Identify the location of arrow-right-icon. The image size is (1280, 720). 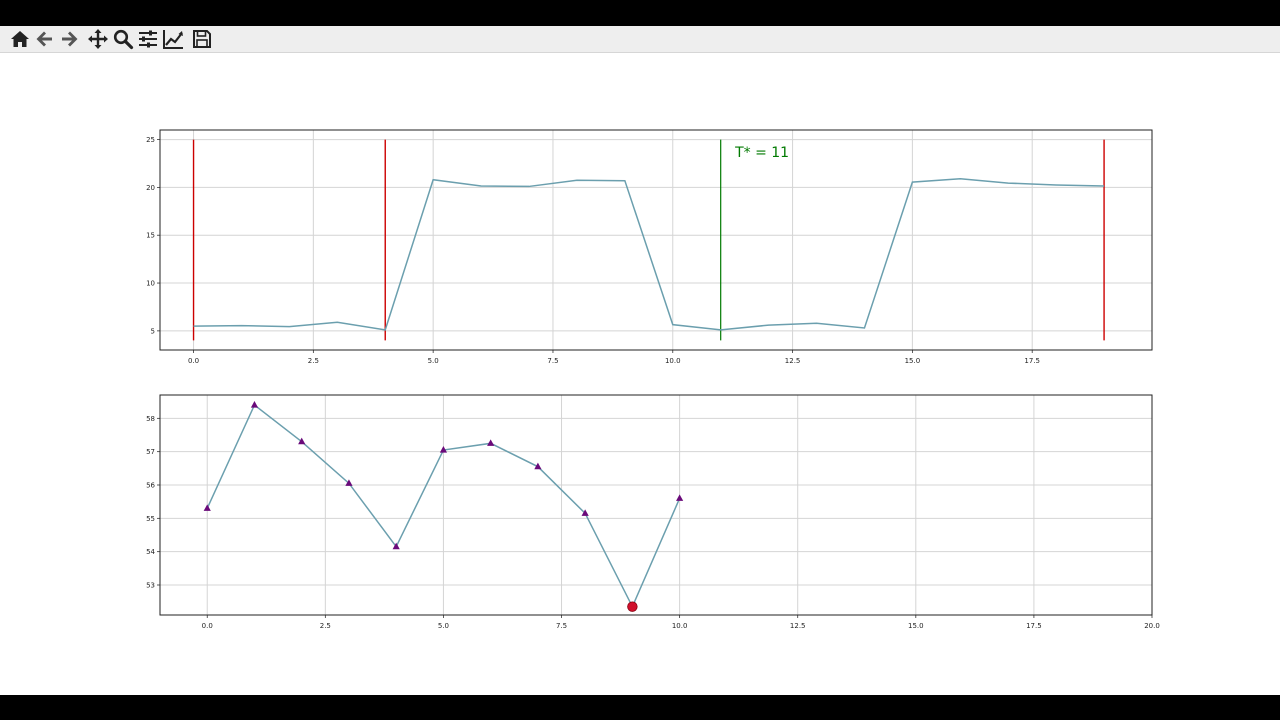
(70, 39).